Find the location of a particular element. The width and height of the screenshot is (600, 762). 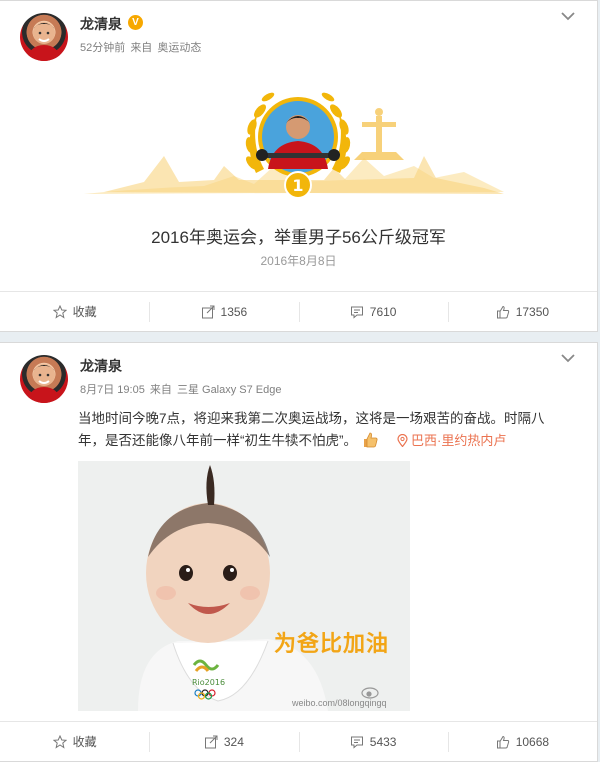

post-meta: 8月7日 19:05 来自 三星 Galaxy S7 Edge is located at coordinates (182, 389).